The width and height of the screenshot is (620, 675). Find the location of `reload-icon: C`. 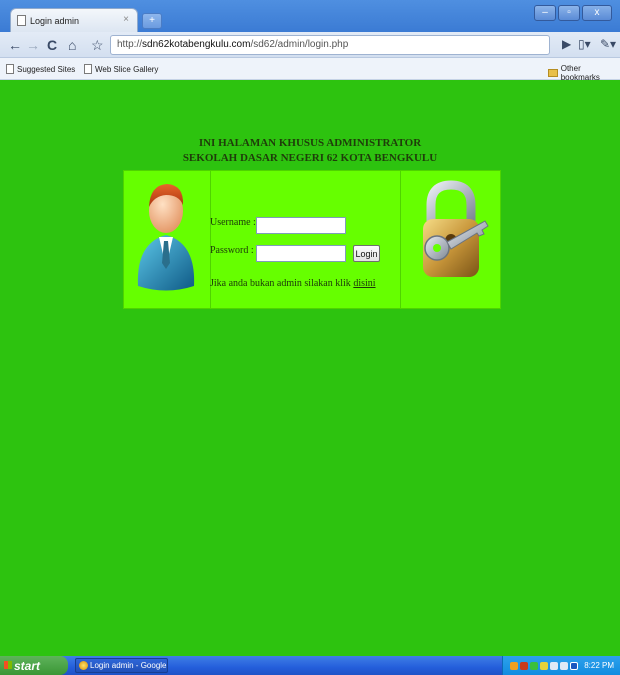

reload-icon: C is located at coordinates (52, 45).